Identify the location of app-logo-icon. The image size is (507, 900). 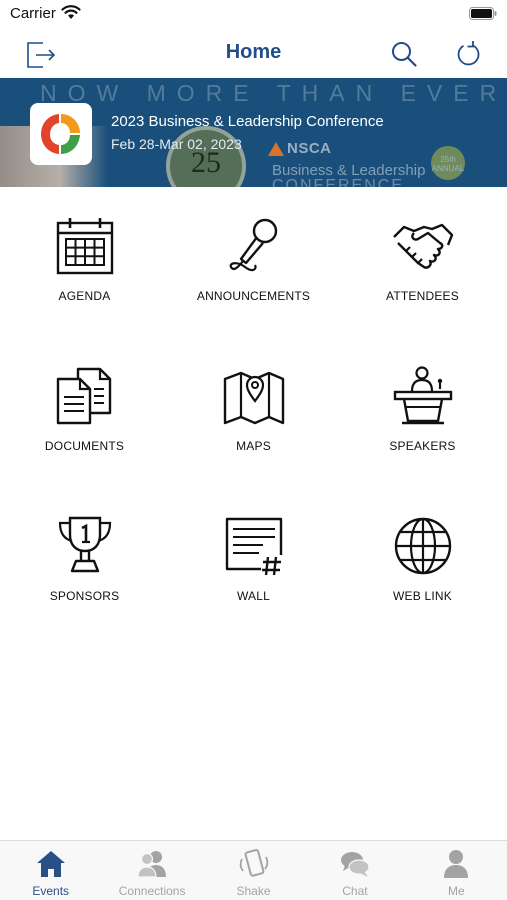
(60, 134).